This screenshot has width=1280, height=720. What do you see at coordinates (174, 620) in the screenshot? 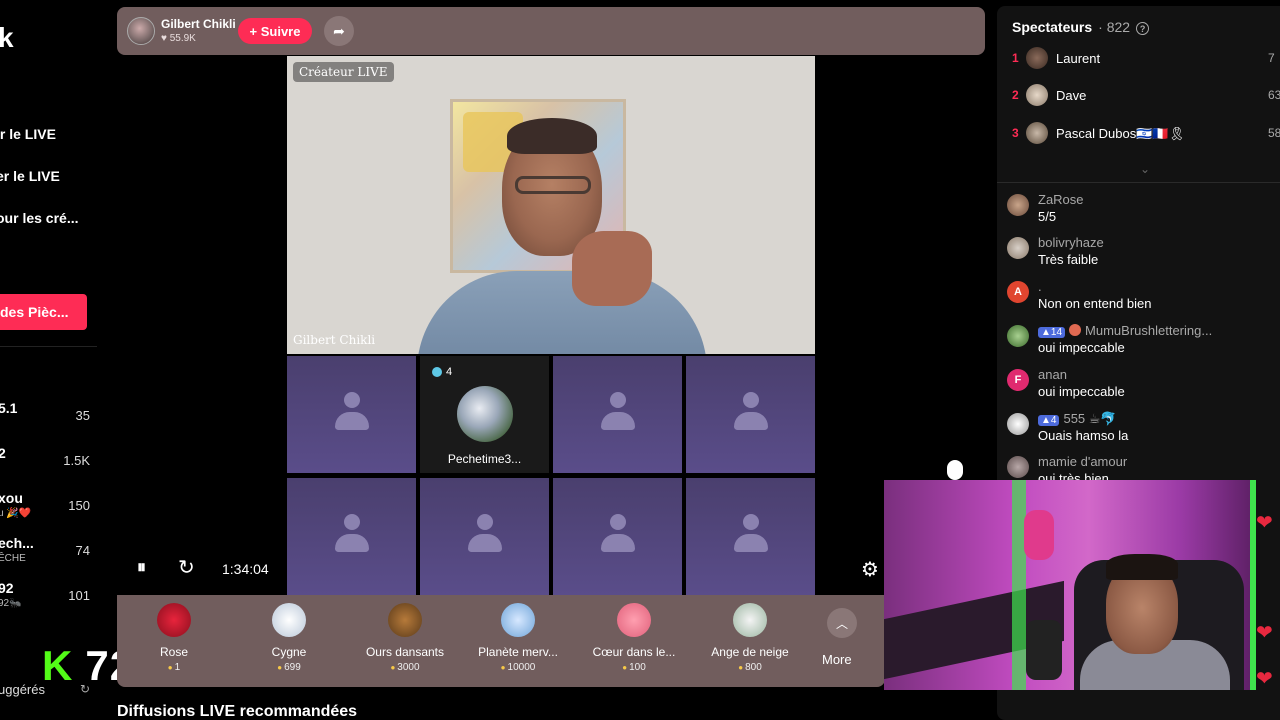
I see `rose-icon` at bounding box center [174, 620].